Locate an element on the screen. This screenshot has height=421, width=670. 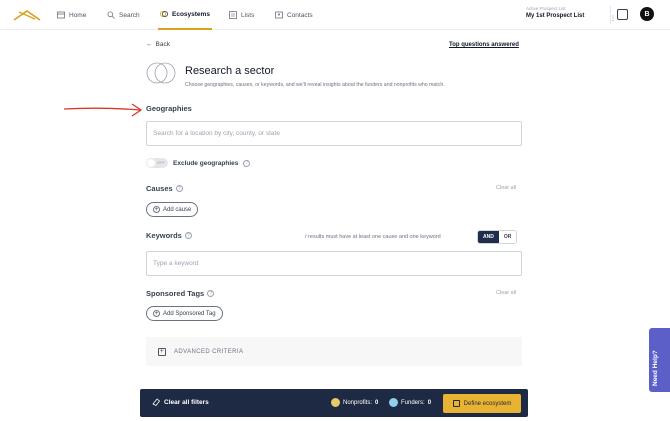
and-or-toggle: AND OR is located at coordinates (497, 237).